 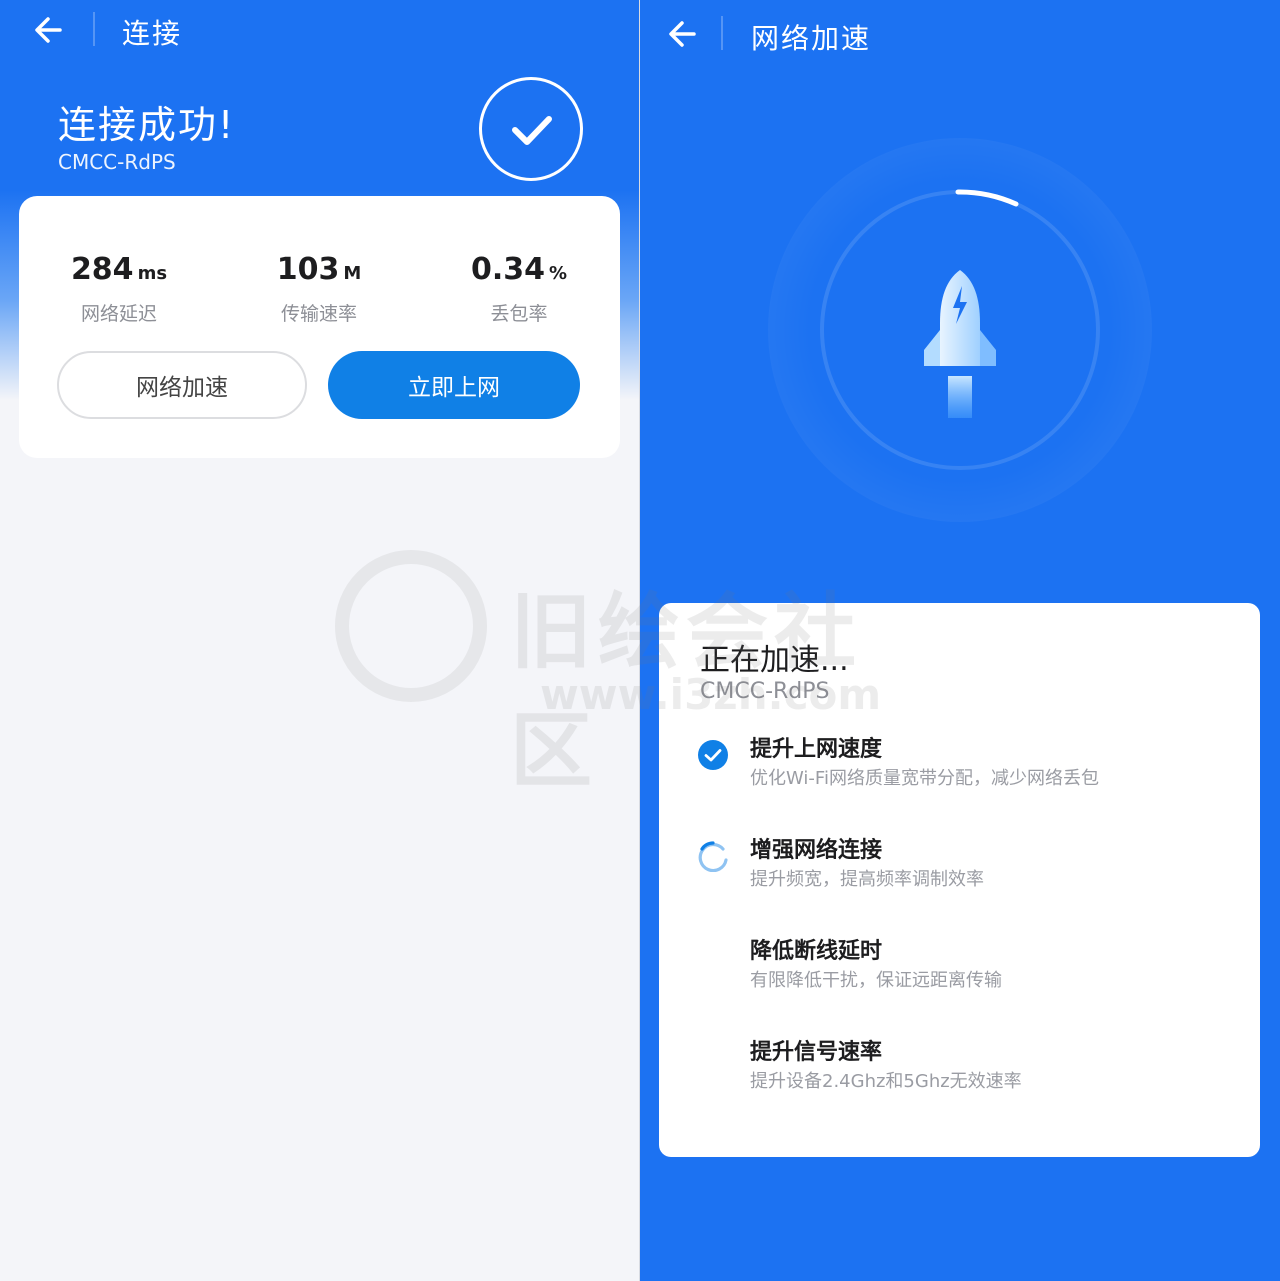 I want to click on stat-label: 网络延迟, so click(x=118, y=314).